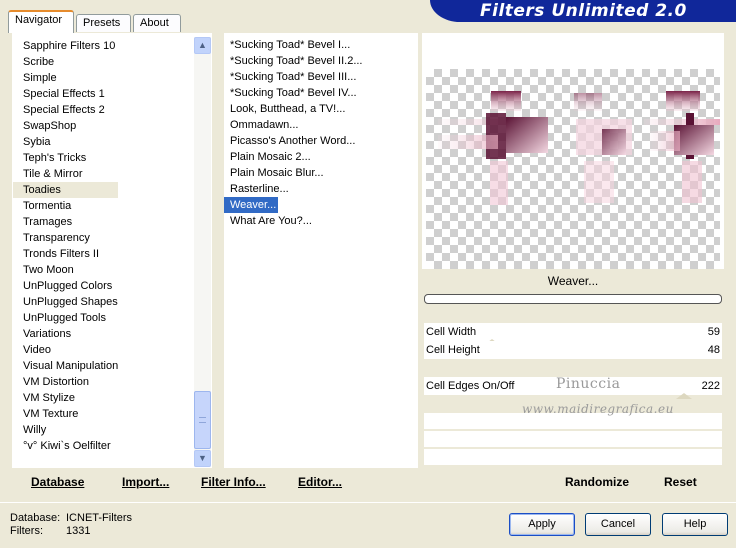 The image size is (736, 548). I want to click on category-list-item: UnPlugged Tools, so click(65, 318).